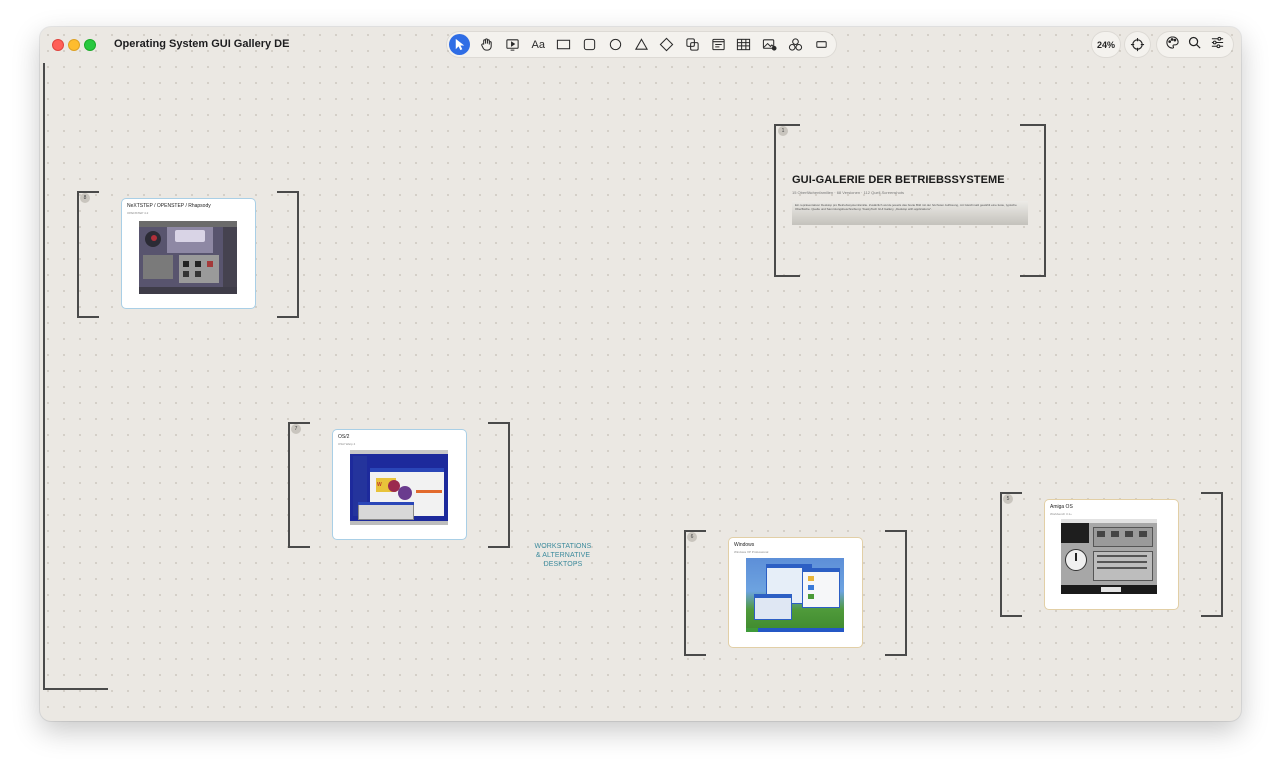  Describe the element at coordinates (288, 254) in the screenshot. I see `frame-8-bracket-right` at that location.